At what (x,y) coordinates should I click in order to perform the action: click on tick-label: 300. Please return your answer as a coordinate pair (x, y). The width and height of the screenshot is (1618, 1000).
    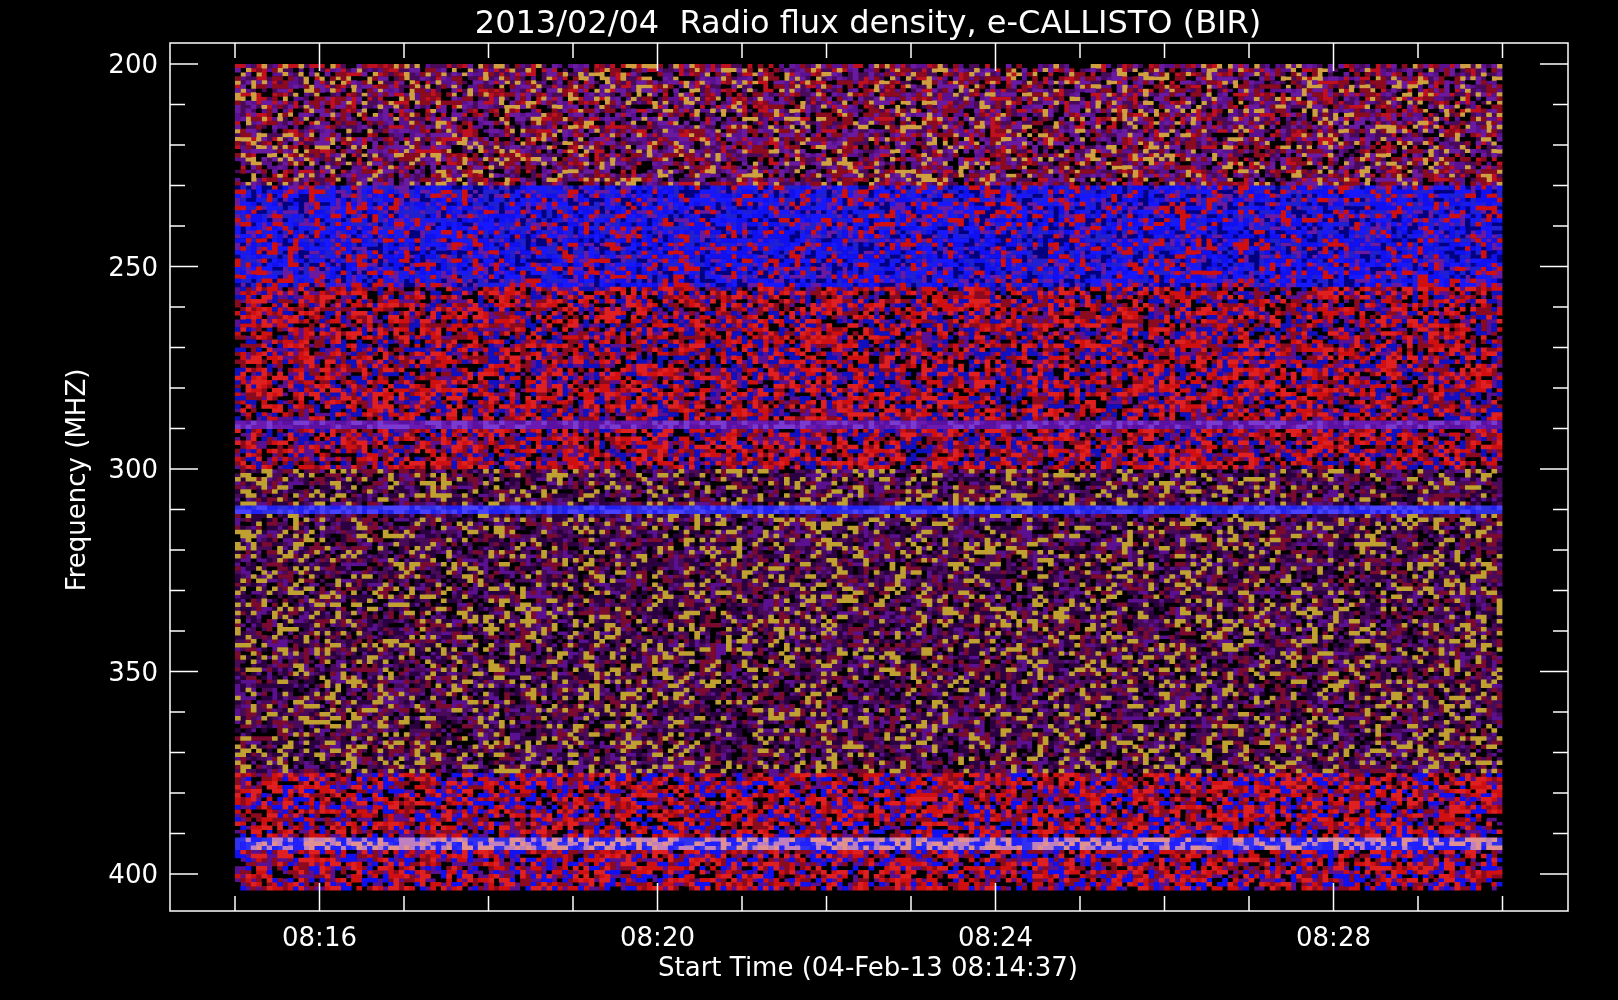
    Looking at the image, I should click on (133, 469).